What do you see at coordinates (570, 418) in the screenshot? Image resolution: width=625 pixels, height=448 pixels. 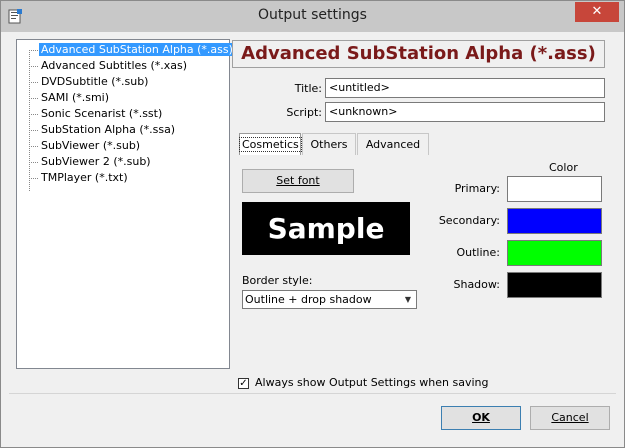 I see `cancel-button: Cancel` at bounding box center [570, 418].